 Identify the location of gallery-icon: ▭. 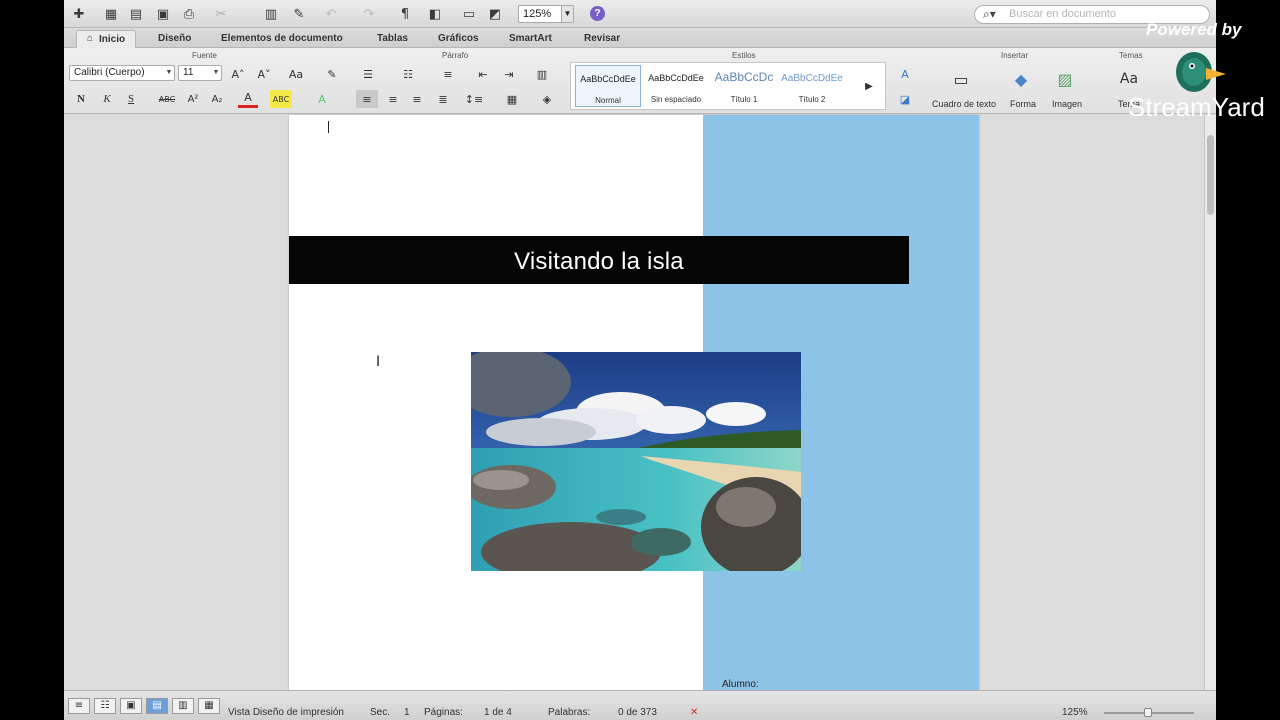
(469, 14).